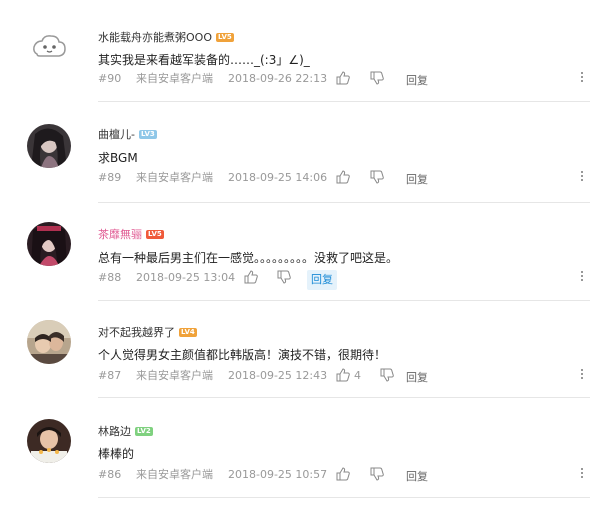 The height and width of the screenshot is (513, 600). I want to click on username: 林路边 LV2, so click(125, 431).